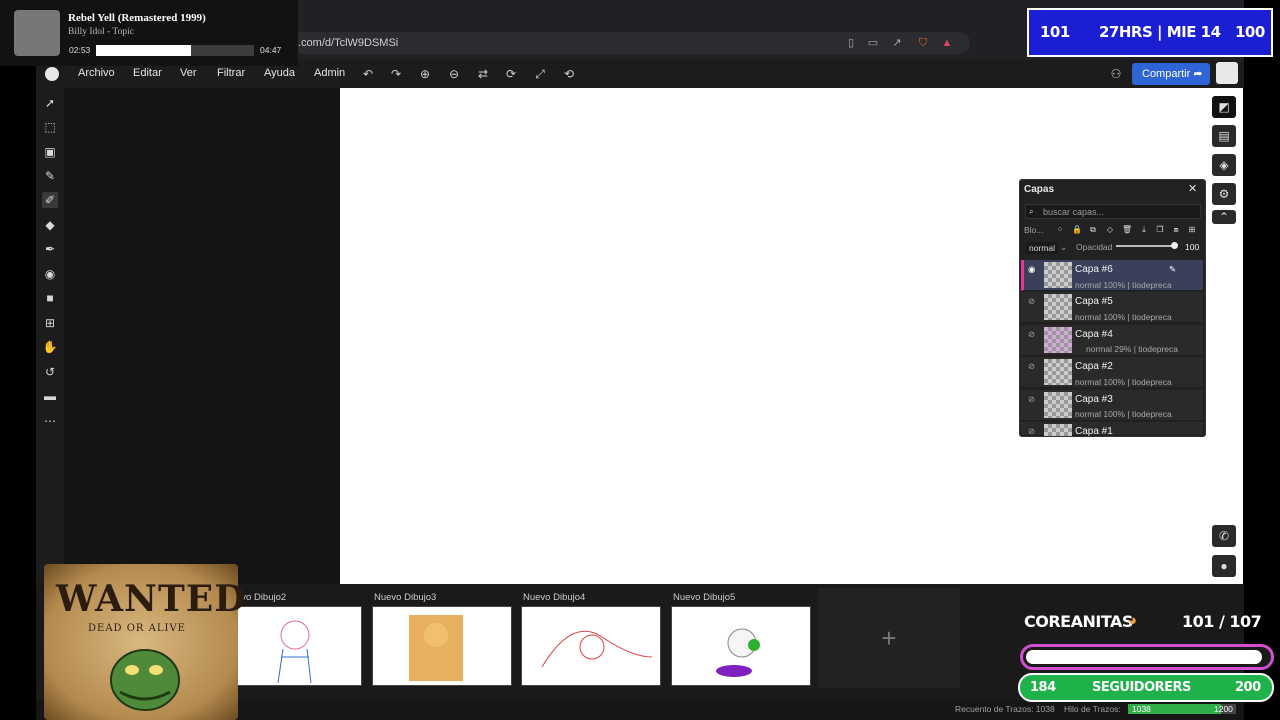 Image resolution: width=1280 pixels, height=720 pixels. I want to click on group-icon: ⧈, so click(1176, 230).